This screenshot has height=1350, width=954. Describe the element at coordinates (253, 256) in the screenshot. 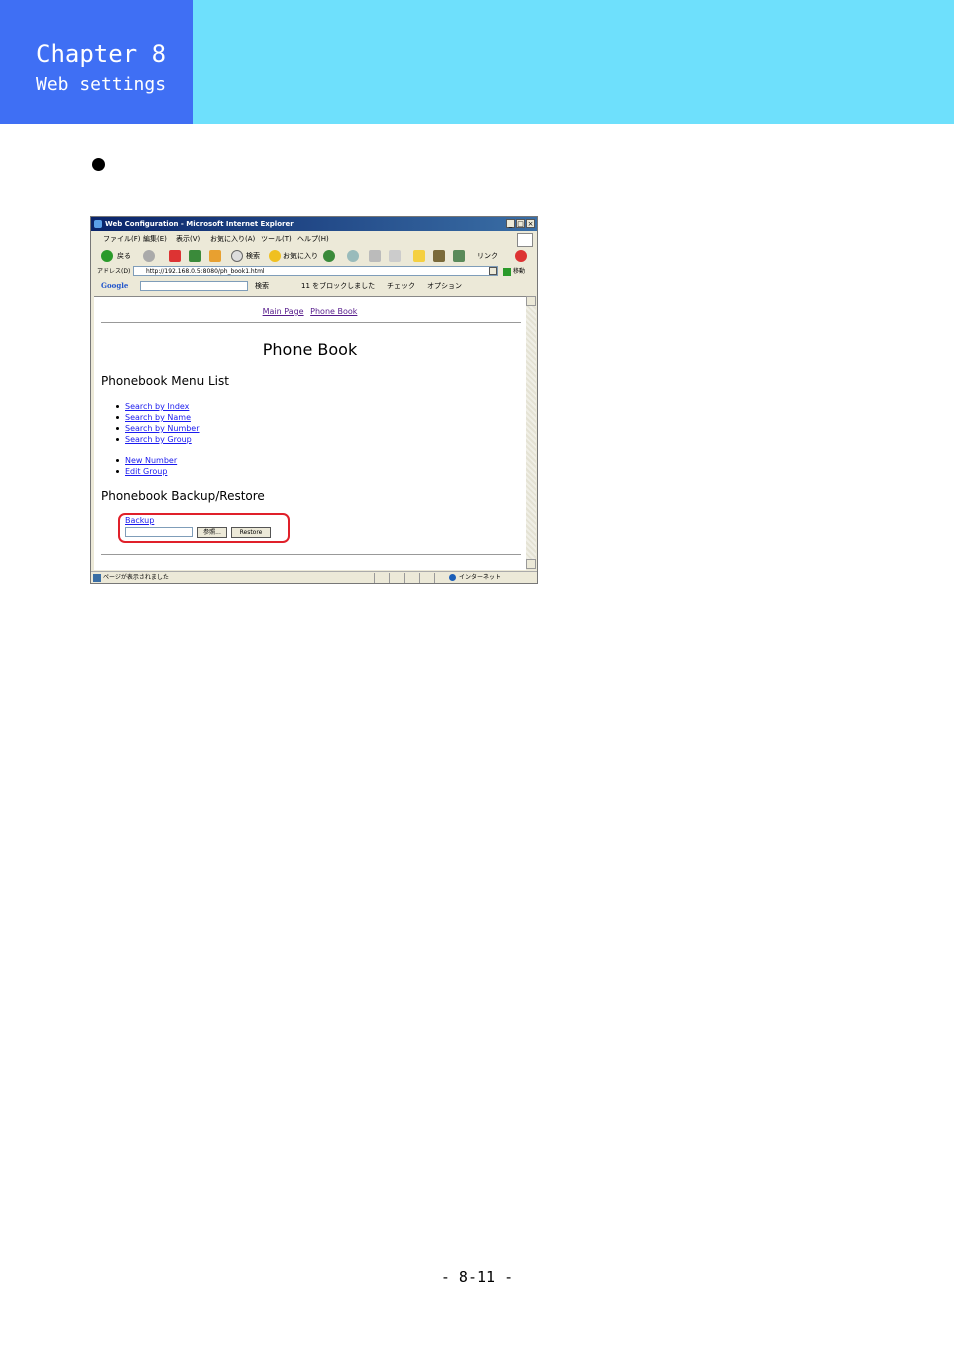

I see `search-label: 検索` at that location.